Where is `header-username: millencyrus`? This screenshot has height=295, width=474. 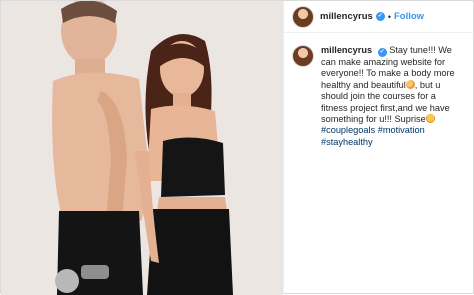
header-username: millencyrus is located at coordinates (346, 16).